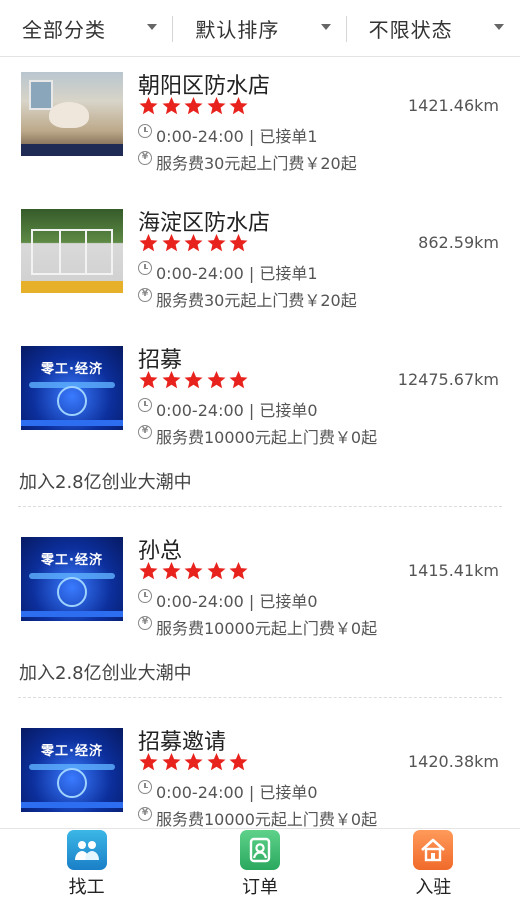  Describe the element at coordinates (237, 29) in the screenshot. I see `sort-filter-label: 默认排序` at that location.